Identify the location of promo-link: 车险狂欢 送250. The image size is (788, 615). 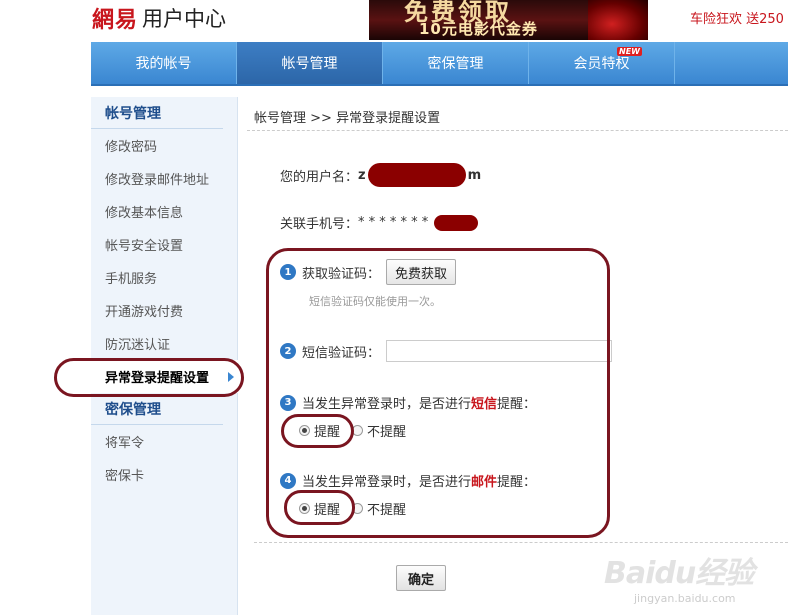
(737, 17).